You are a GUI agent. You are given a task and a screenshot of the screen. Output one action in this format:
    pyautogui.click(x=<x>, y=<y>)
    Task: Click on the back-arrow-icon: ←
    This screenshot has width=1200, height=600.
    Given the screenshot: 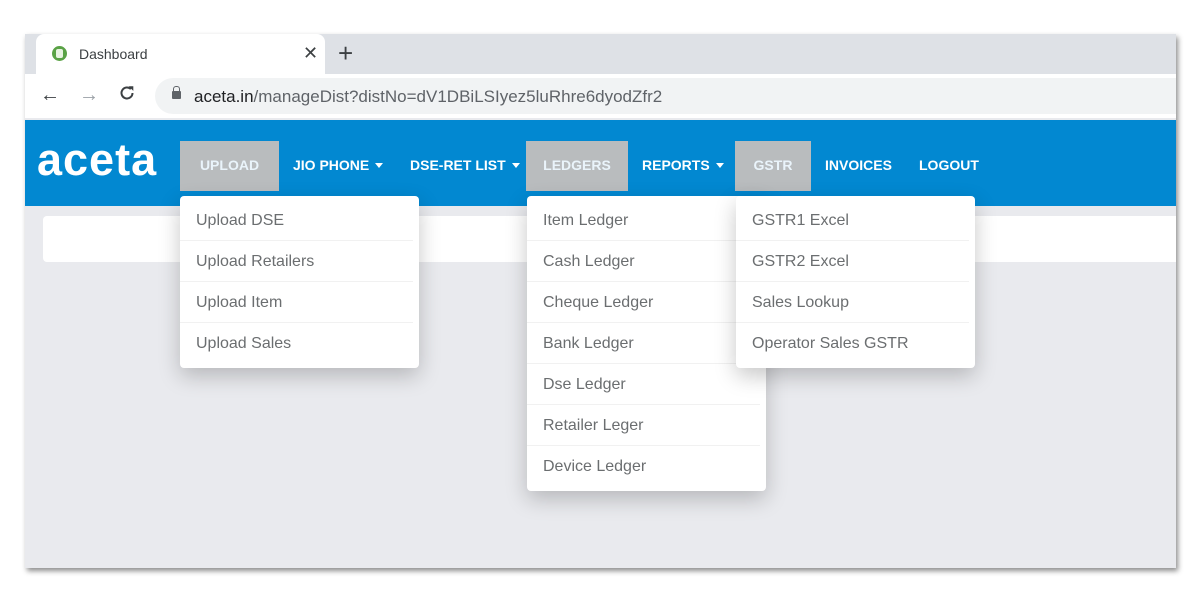 What is the action you would take?
    pyautogui.click(x=50, y=95)
    